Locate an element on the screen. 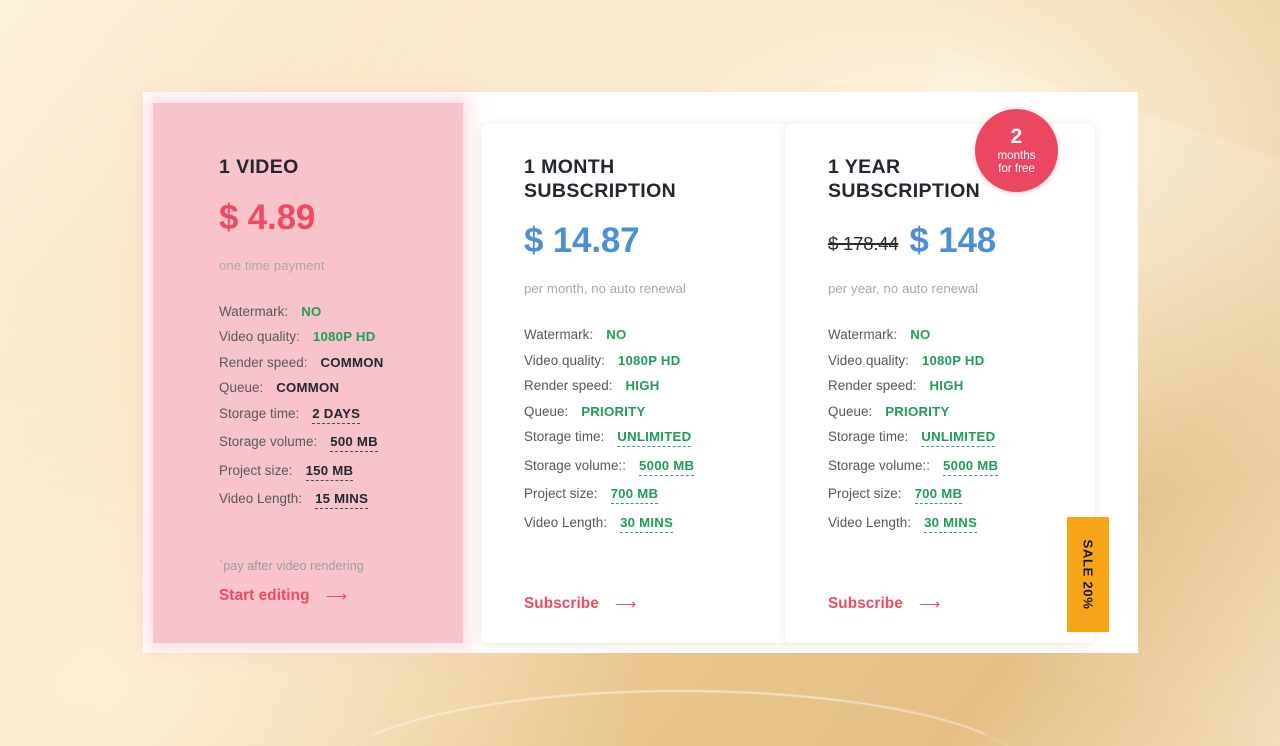 This screenshot has width=1280, height=746. feature-value: PRIORITY is located at coordinates (917, 411).